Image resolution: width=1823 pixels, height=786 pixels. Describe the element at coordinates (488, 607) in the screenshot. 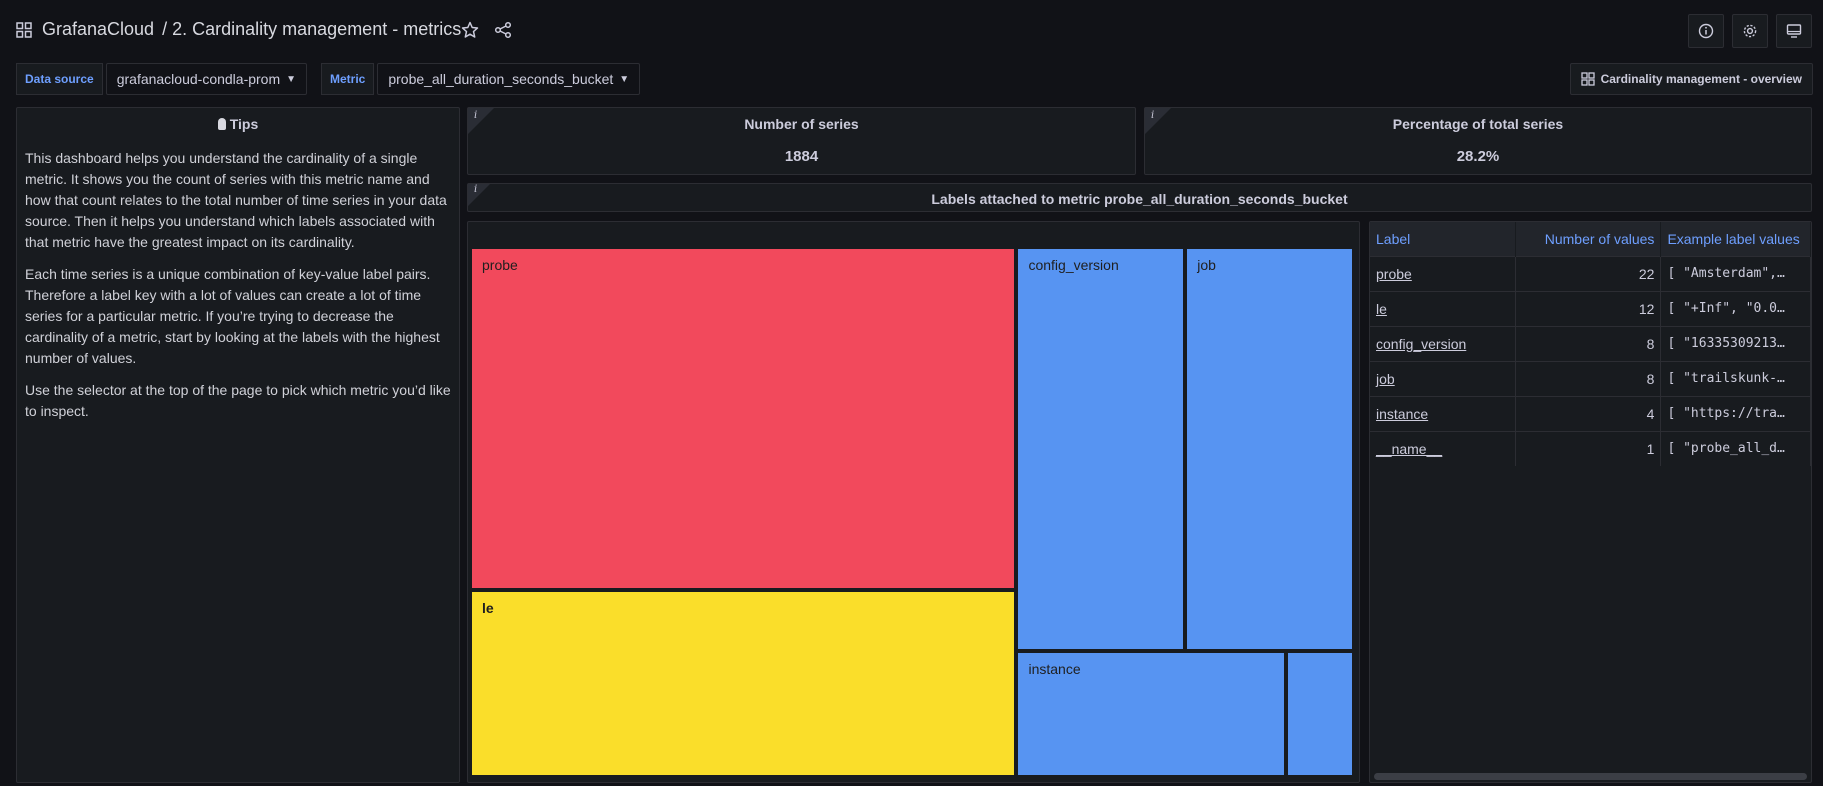

I see `treemap-cell-label: le` at that location.